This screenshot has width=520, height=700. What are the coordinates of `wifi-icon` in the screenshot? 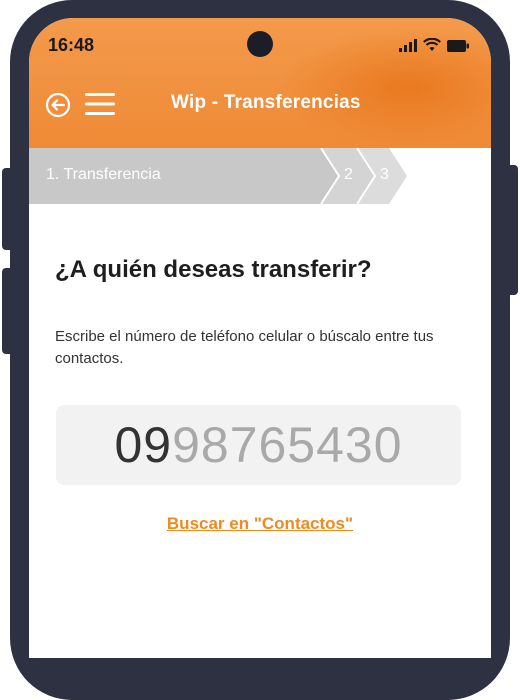 It's located at (432, 44).